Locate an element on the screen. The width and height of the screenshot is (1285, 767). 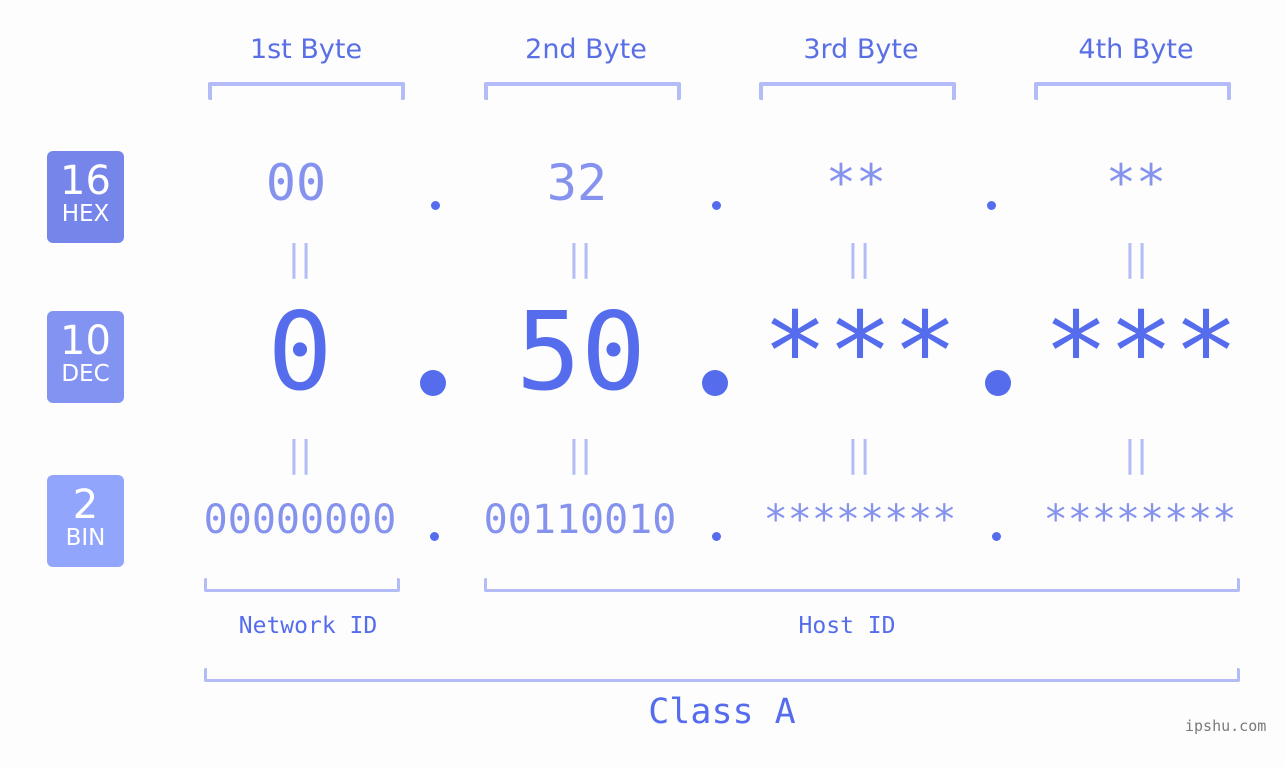
bin-badge-label: BIN is located at coordinates (85, 538).